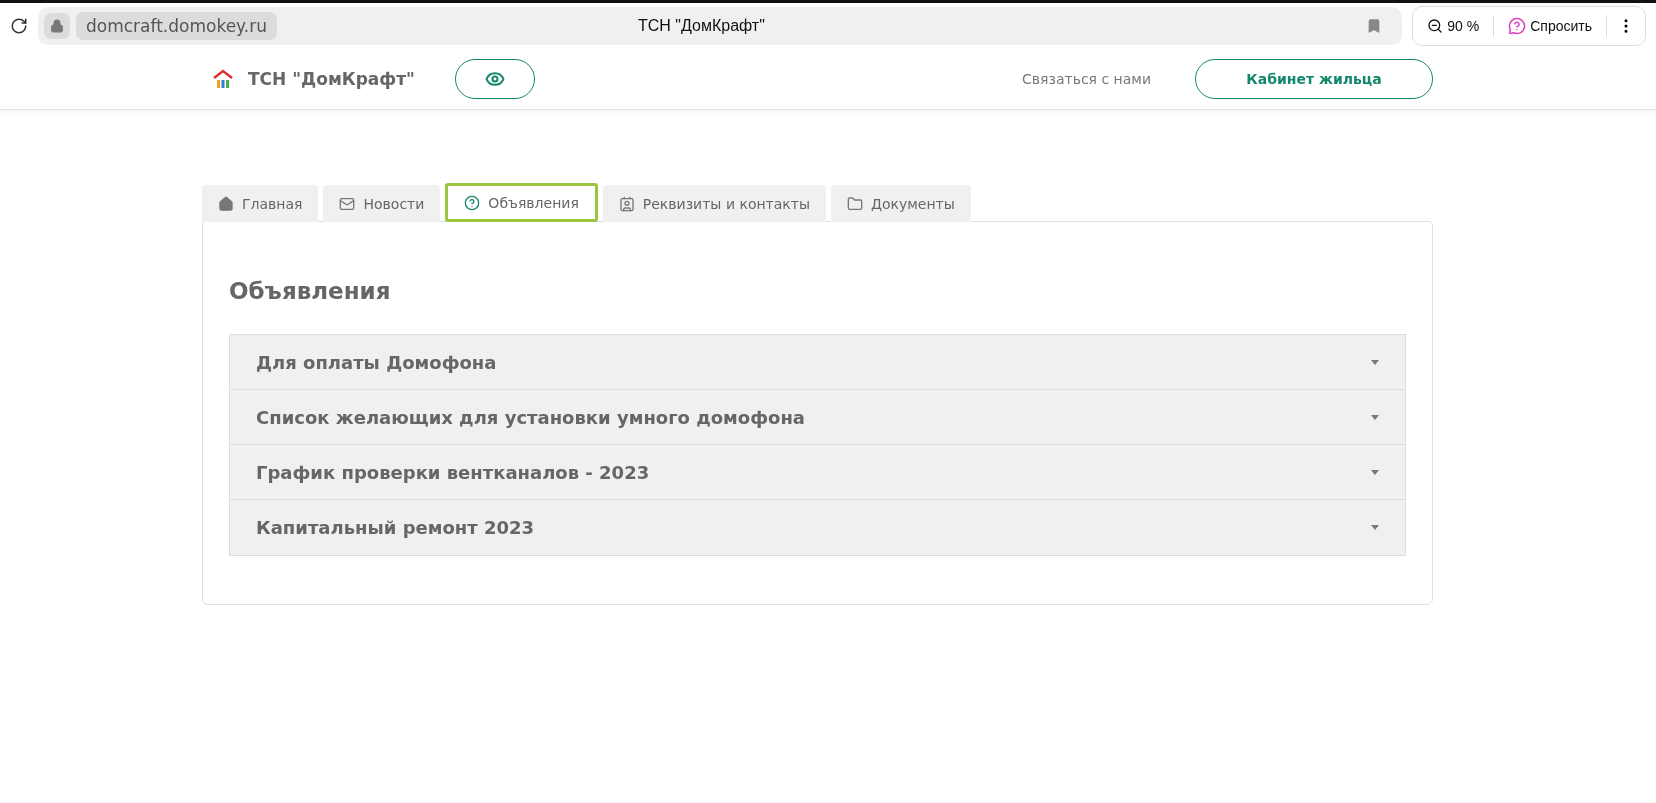  What do you see at coordinates (57, 25) in the screenshot?
I see `lock-icon` at bounding box center [57, 25].